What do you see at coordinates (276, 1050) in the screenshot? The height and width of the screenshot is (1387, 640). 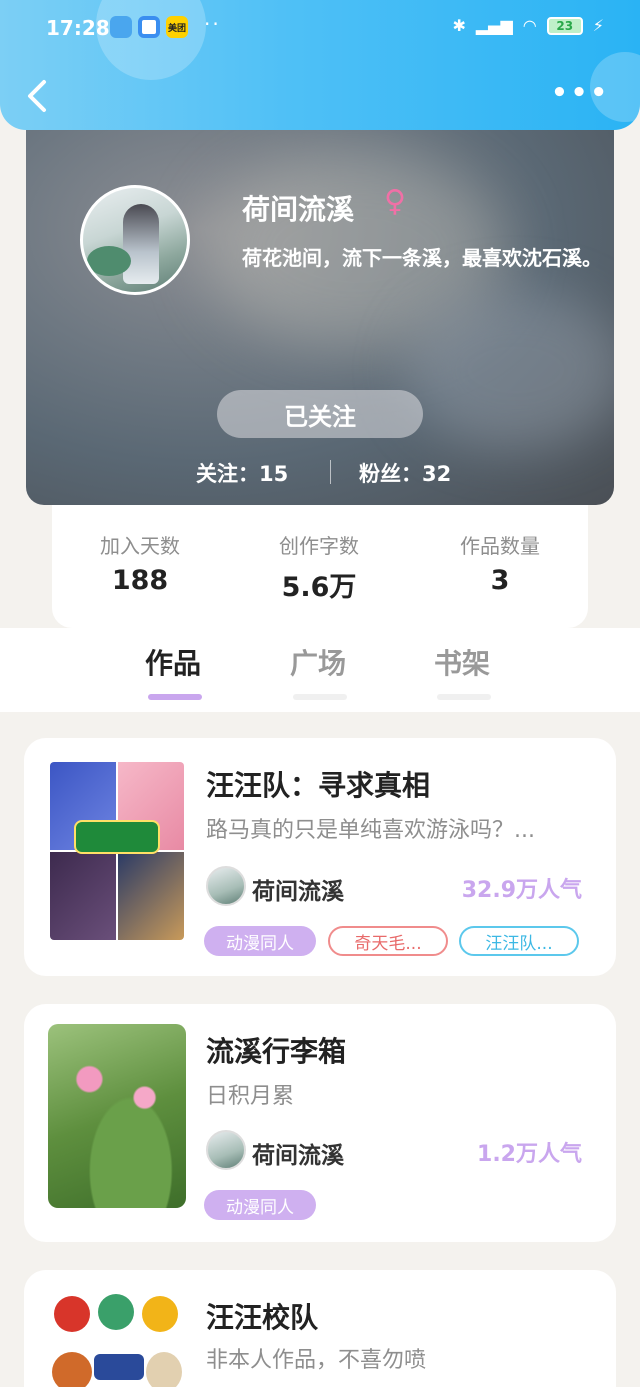 I see `work-title: 流溪行李箱` at bounding box center [276, 1050].